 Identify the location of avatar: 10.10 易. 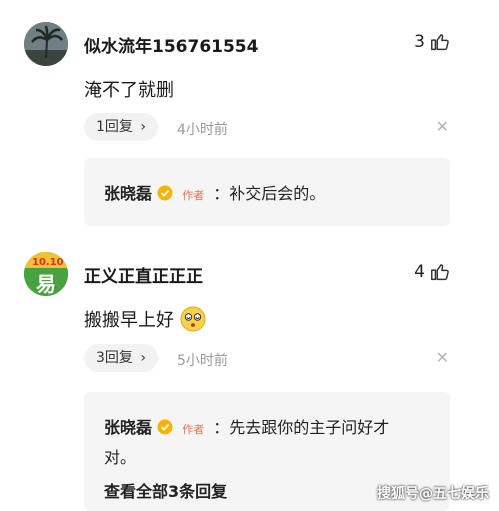
(46, 274).